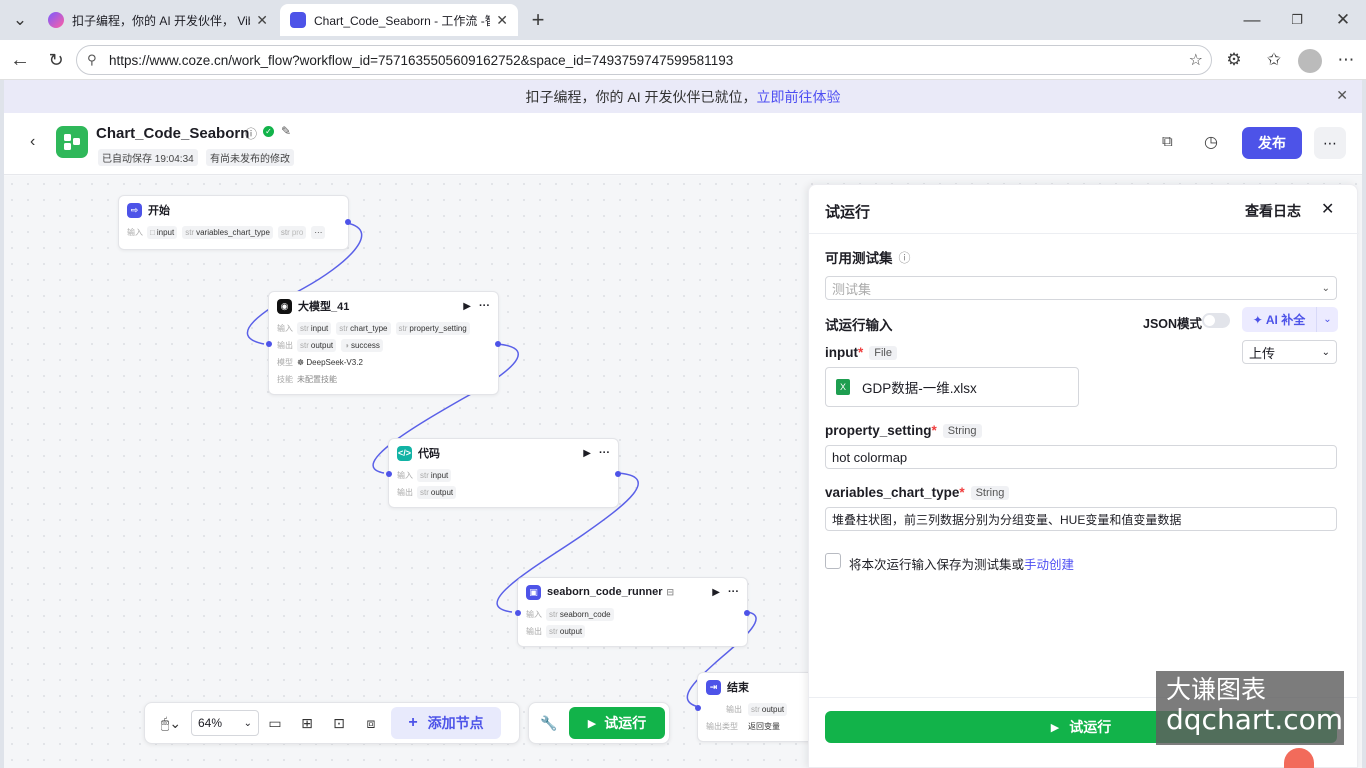 The height and width of the screenshot is (768, 1366). What do you see at coordinates (1274, 60) in the screenshot?
I see `favorites-icon: ✩` at bounding box center [1274, 60].